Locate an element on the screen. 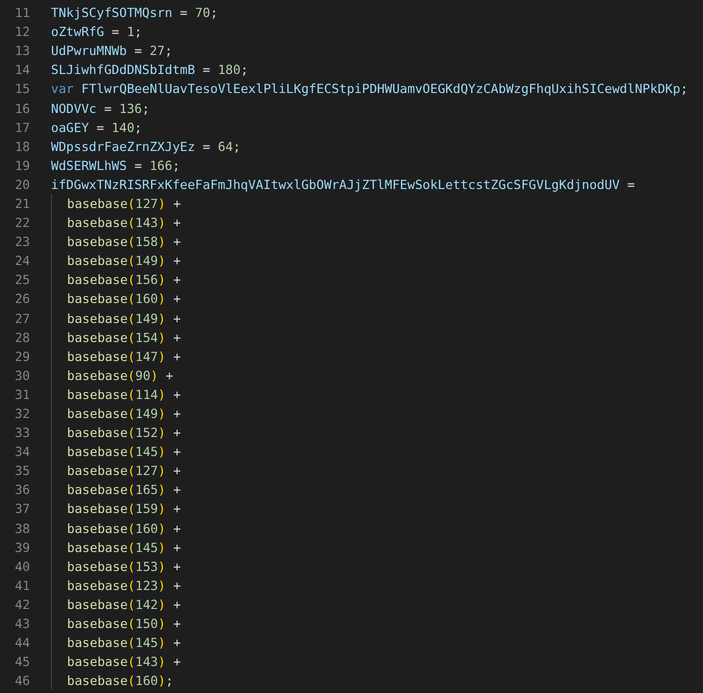  code-line: basebase(152) + is located at coordinates (124, 432).